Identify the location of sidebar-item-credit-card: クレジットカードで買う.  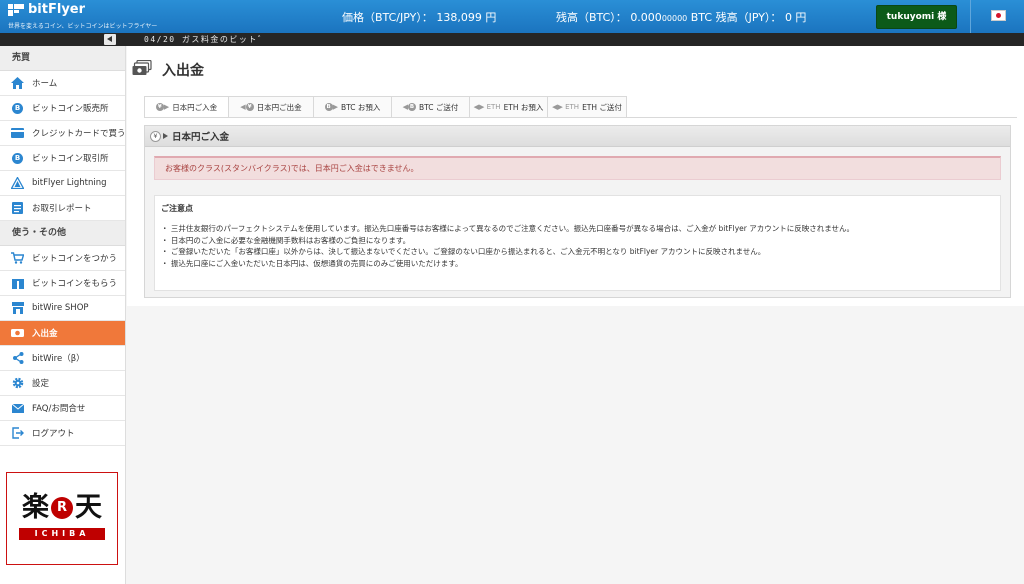
(62, 133).